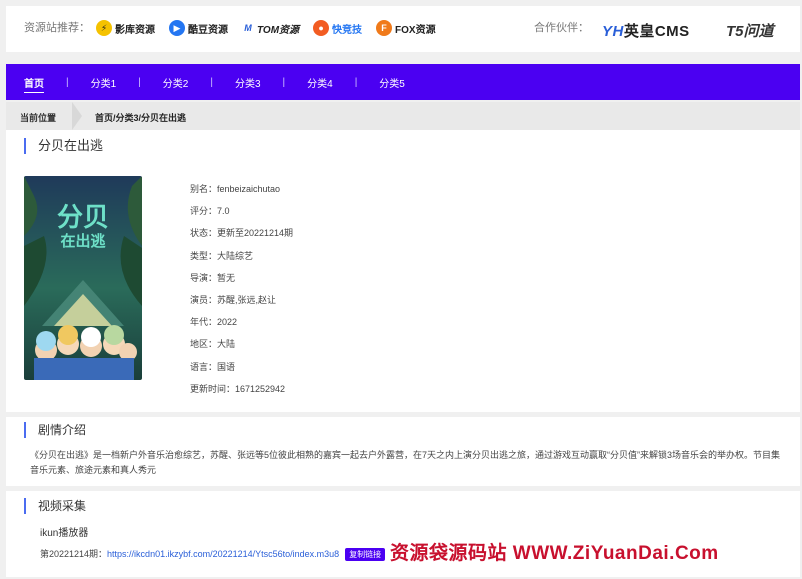 The image size is (802, 579). What do you see at coordinates (210, 211) in the screenshot?
I see `info-rating: 评分：7.0` at bounding box center [210, 211].